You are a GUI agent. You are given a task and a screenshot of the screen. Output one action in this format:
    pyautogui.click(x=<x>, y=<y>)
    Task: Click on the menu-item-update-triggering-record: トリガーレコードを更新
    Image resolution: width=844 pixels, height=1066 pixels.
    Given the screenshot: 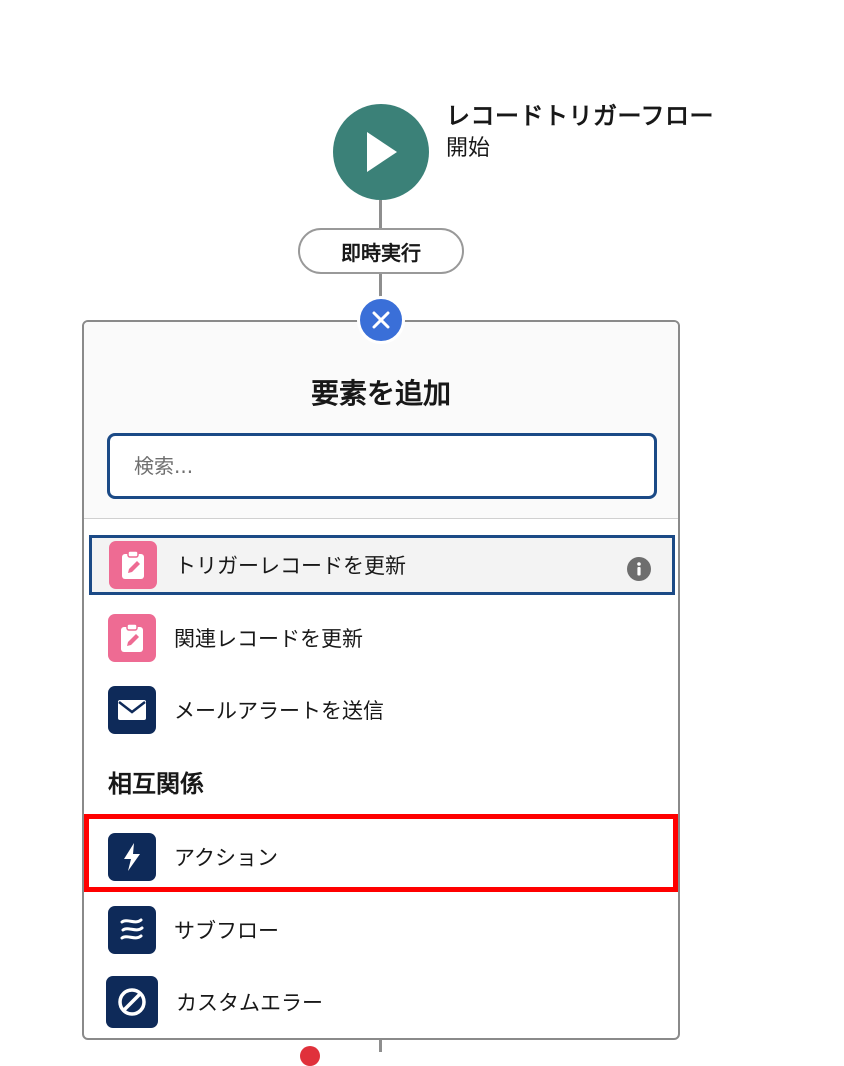 What is the action you would take?
    pyautogui.click(x=382, y=565)
    